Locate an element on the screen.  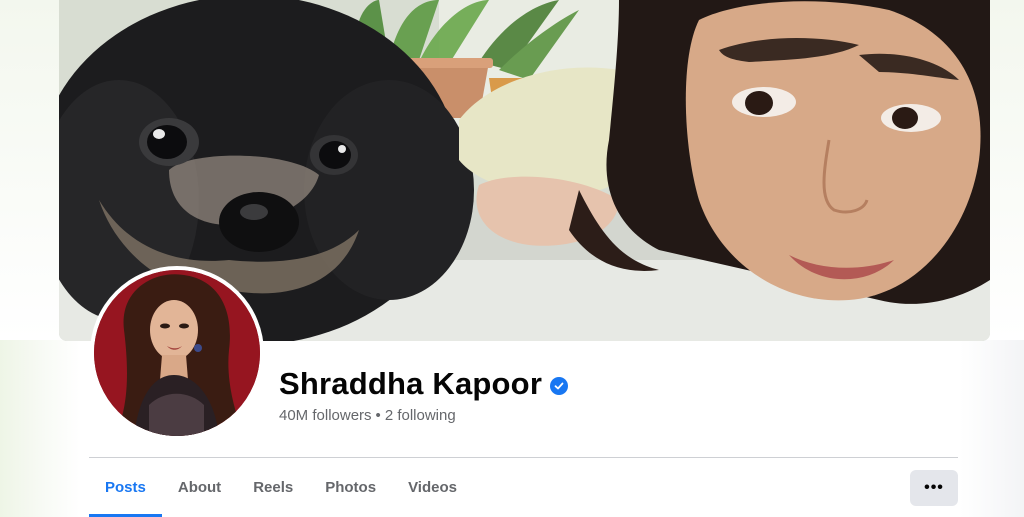
tab-videos: Videos is located at coordinates (432, 487).